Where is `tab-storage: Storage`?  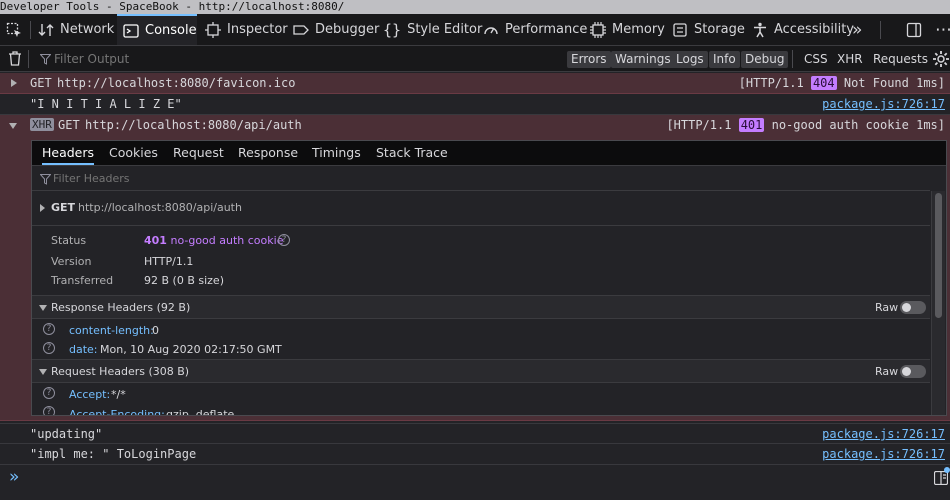
tab-storage: Storage is located at coordinates (708, 29).